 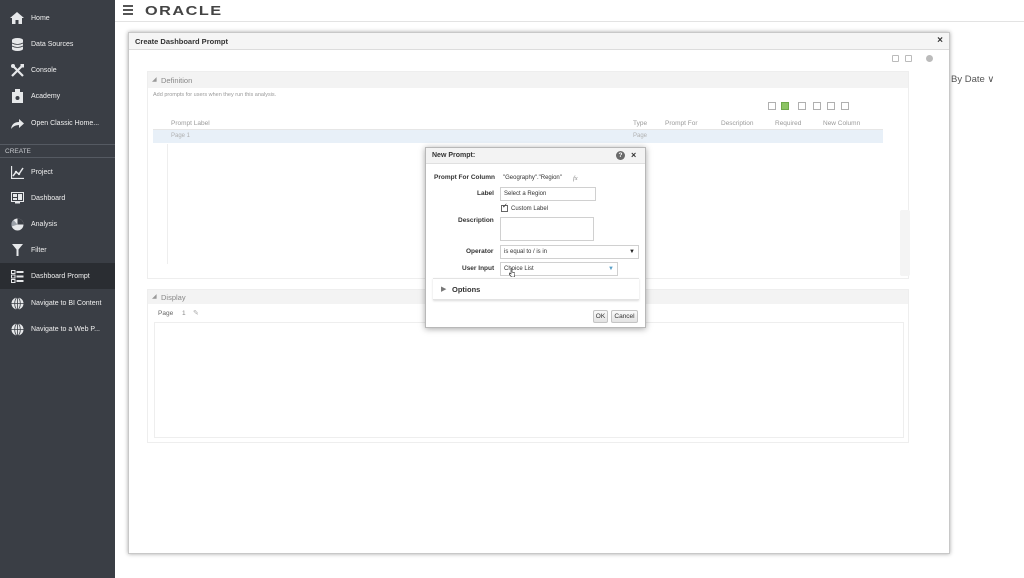 What do you see at coordinates (845, 106) in the screenshot?
I see `table-icon` at bounding box center [845, 106].